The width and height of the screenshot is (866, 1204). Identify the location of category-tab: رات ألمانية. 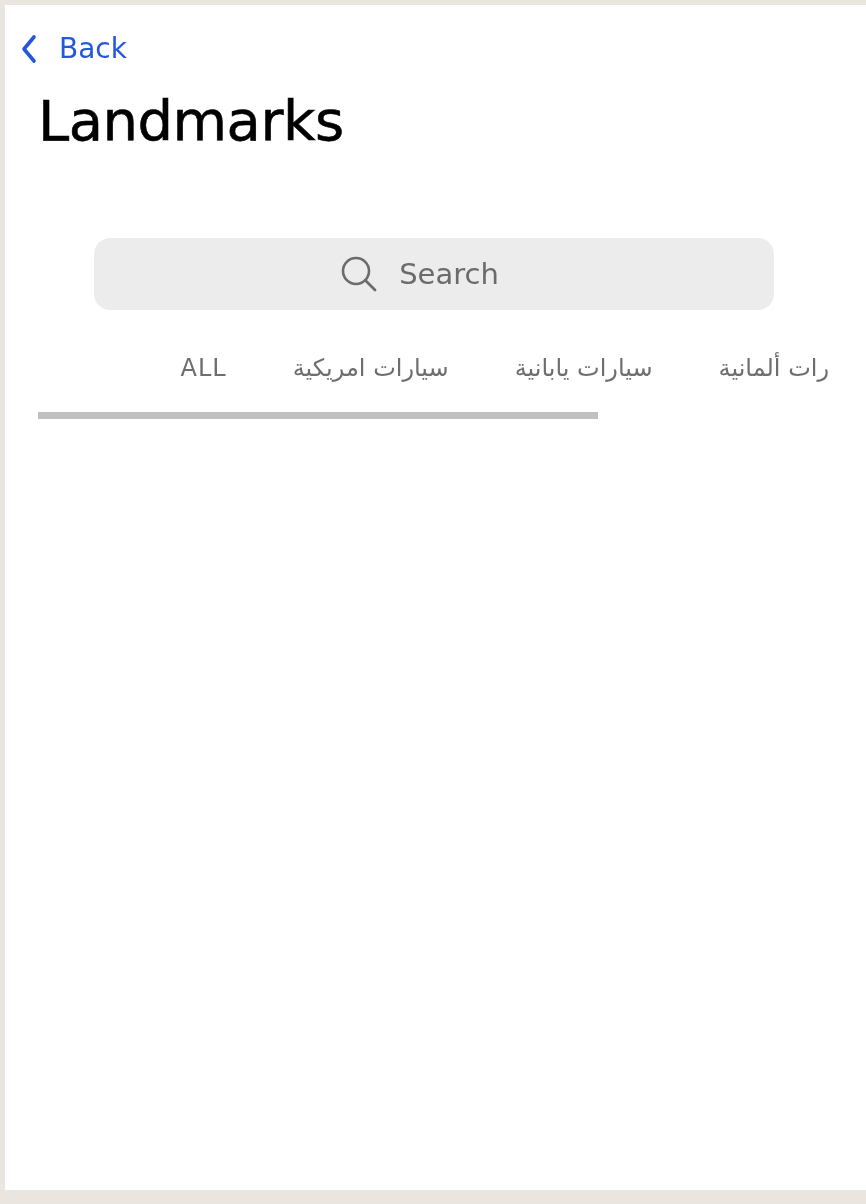
(773, 368).